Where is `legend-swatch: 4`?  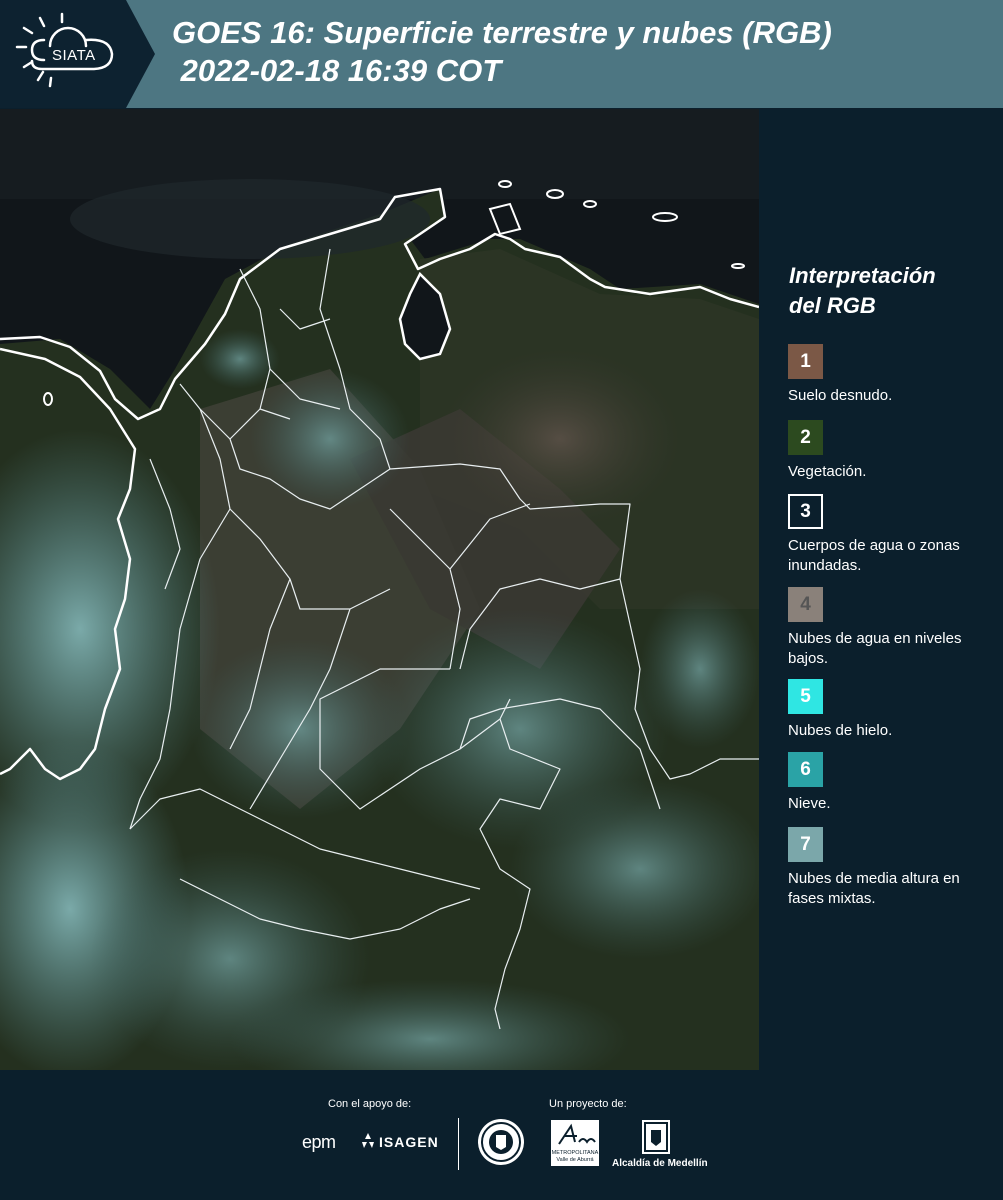
legend-swatch: 4 is located at coordinates (805, 604).